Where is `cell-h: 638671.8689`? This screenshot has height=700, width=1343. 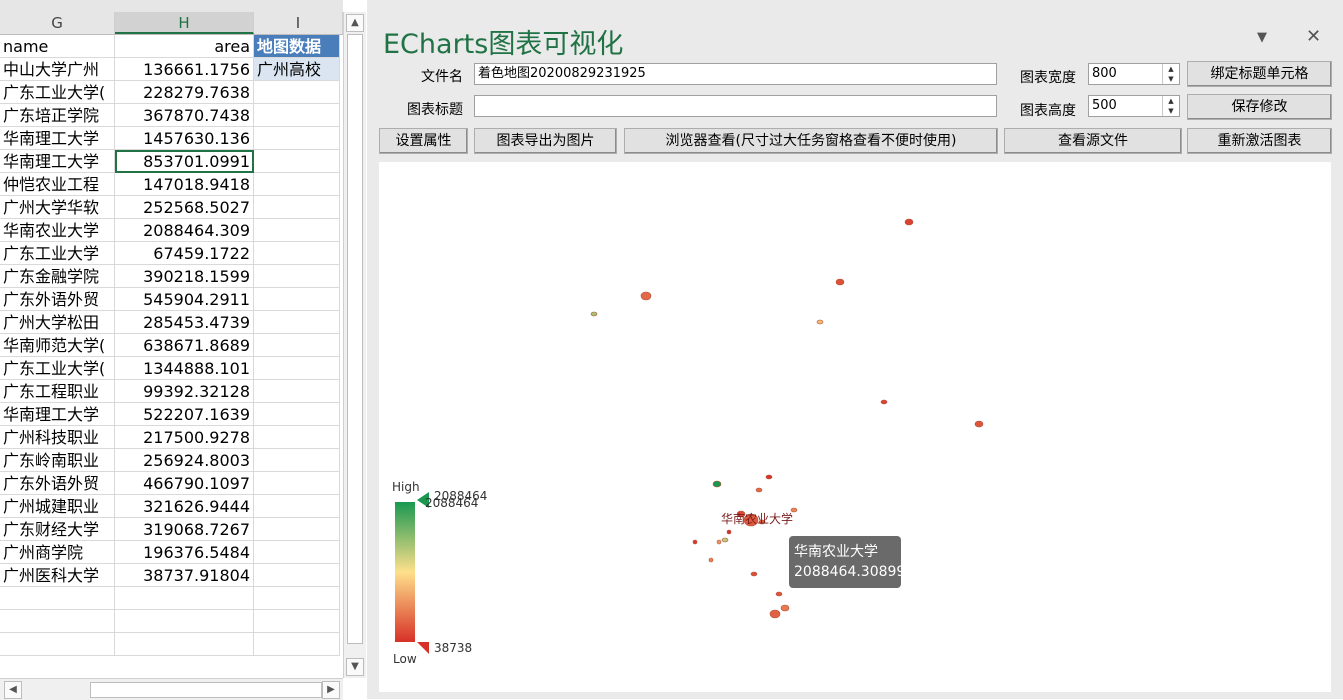 cell-h: 638671.8689 is located at coordinates (184, 345).